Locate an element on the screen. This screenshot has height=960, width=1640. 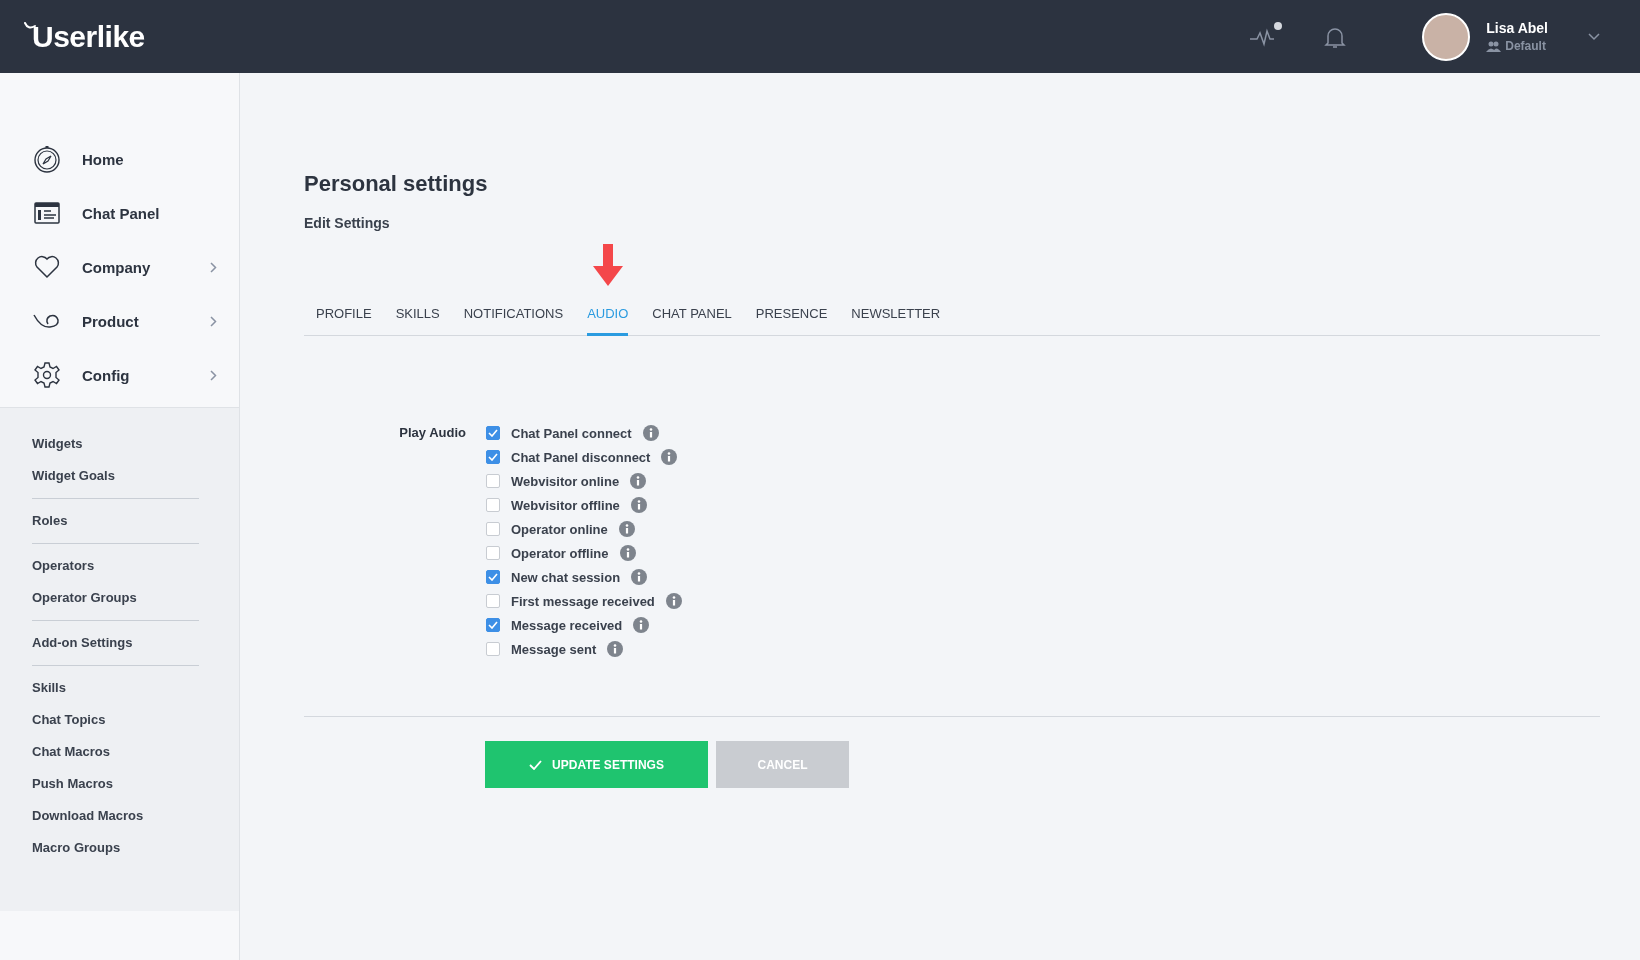
sidebar-link: Skills is located at coordinates (115, 688).